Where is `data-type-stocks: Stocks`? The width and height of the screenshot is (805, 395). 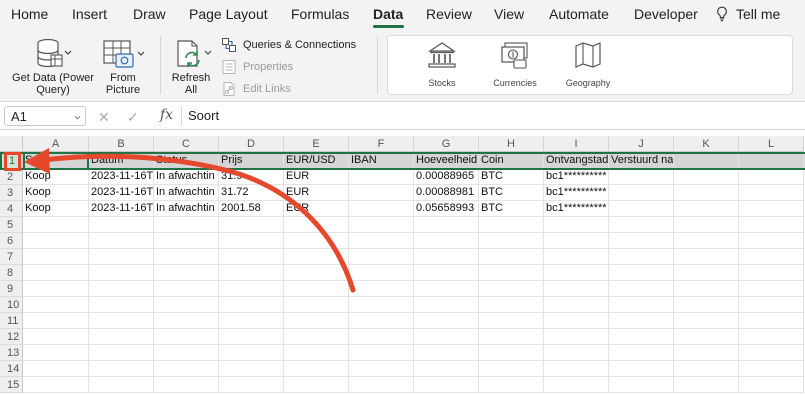 data-type-stocks: Stocks is located at coordinates (442, 64).